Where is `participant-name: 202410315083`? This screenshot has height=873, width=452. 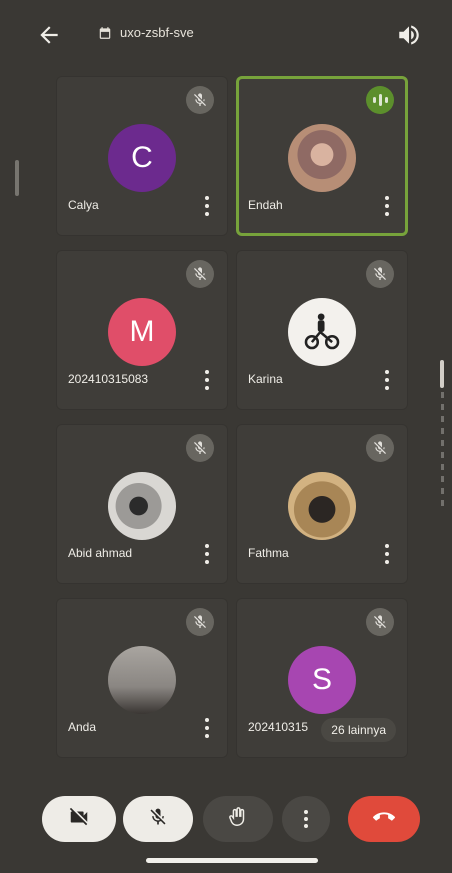 participant-name: 202410315083 is located at coordinates (108, 379).